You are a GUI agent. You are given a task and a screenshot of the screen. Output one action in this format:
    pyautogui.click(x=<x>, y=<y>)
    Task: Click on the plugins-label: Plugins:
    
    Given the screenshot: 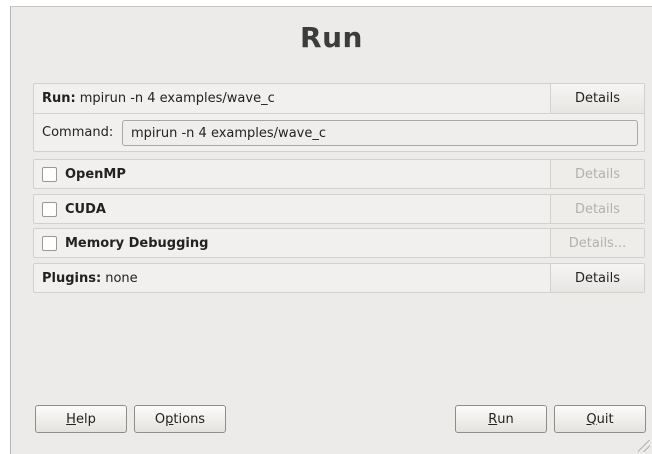 What is the action you would take?
    pyautogui.click(x=72, y=278)
    